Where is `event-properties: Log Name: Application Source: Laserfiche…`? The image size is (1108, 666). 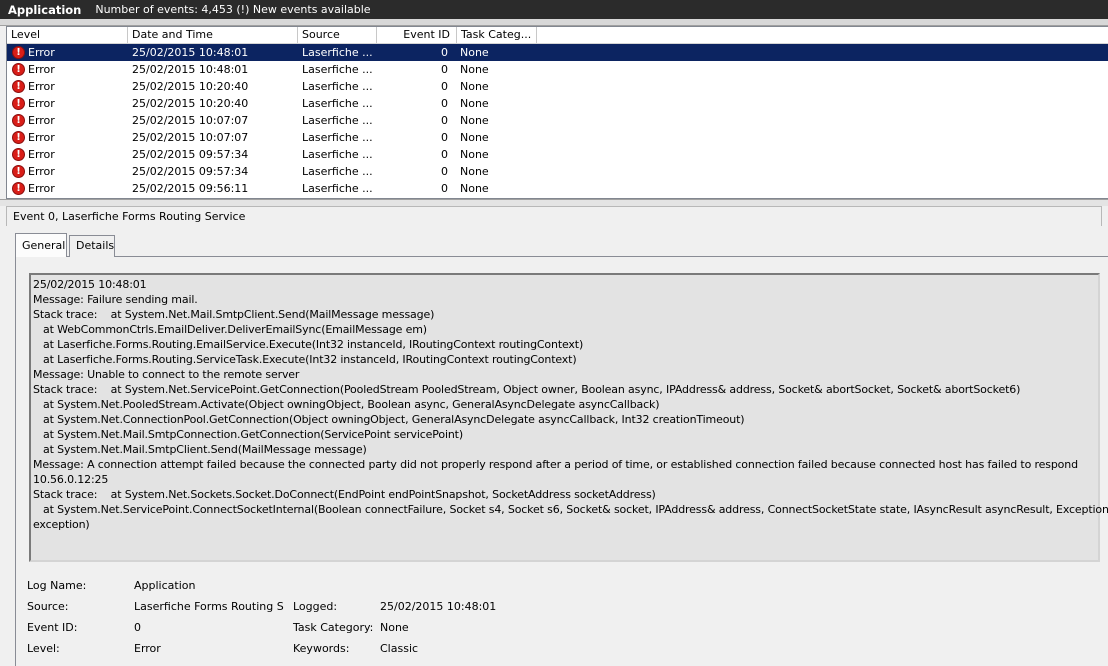 event-properties: Log Name: Application Source: Laserfiche… is located at coordinates (562, 621).